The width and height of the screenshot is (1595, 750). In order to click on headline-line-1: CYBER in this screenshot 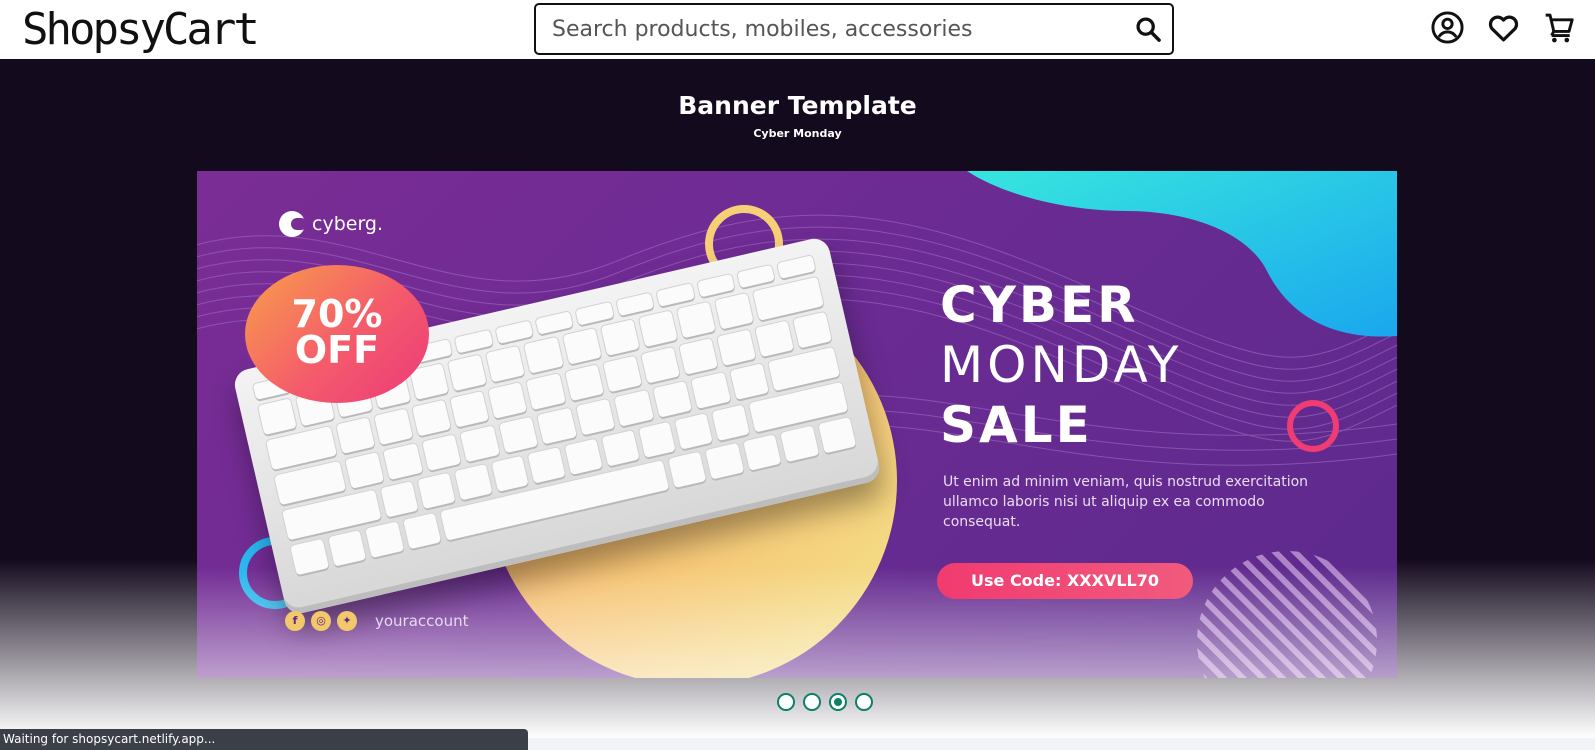, I will do `click(1039, 305)`.